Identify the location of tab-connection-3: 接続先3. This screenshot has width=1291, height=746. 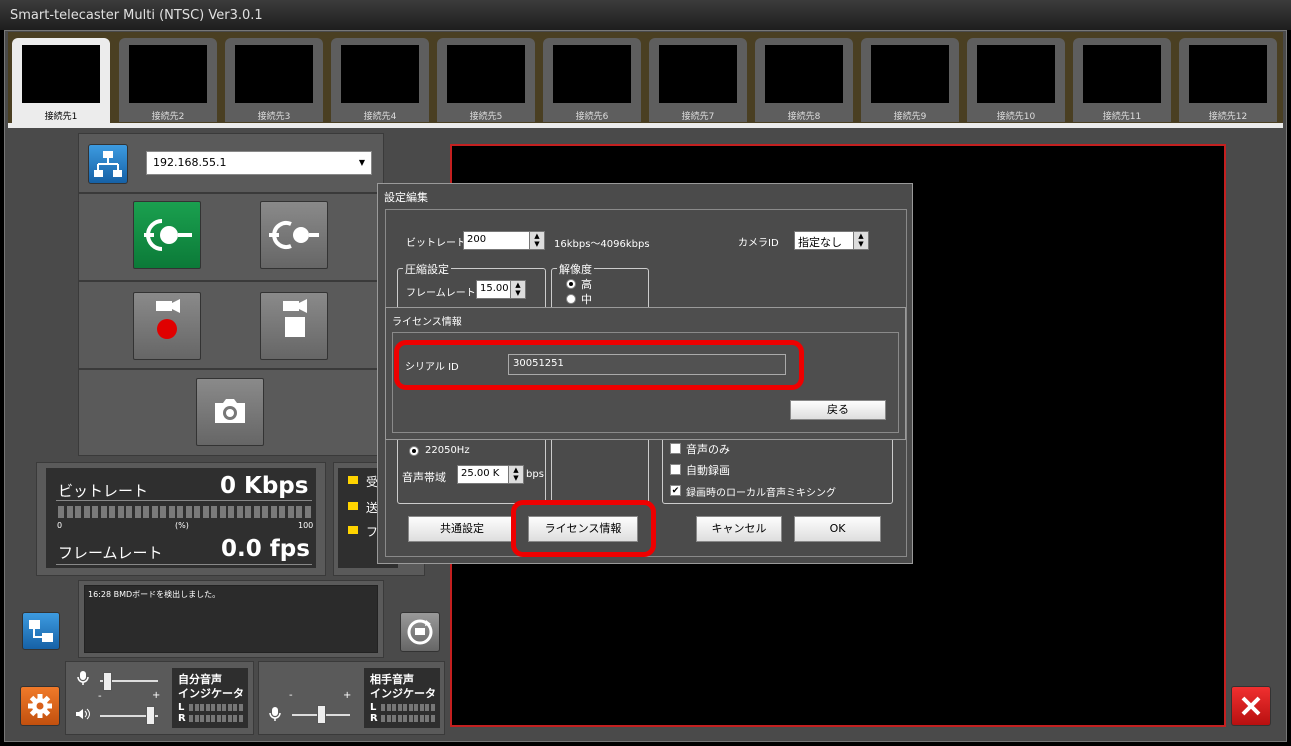
(274, 80).